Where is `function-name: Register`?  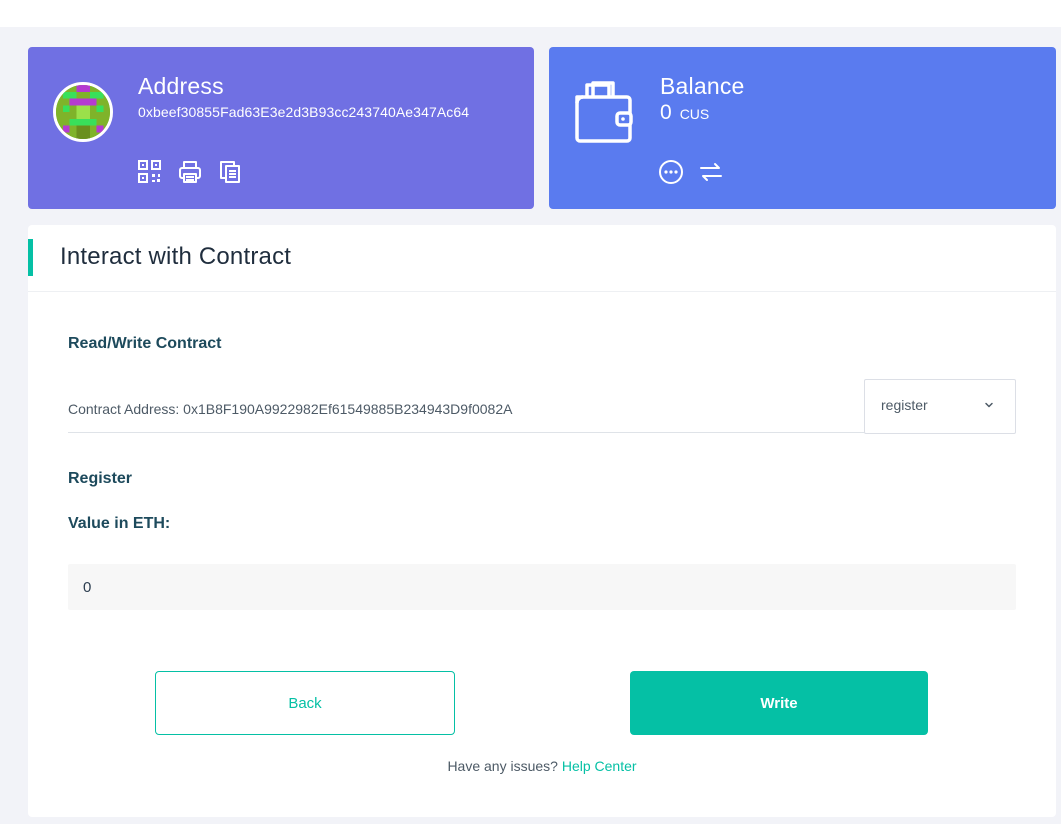
function-name: Register is located at coordinates (100, 478).